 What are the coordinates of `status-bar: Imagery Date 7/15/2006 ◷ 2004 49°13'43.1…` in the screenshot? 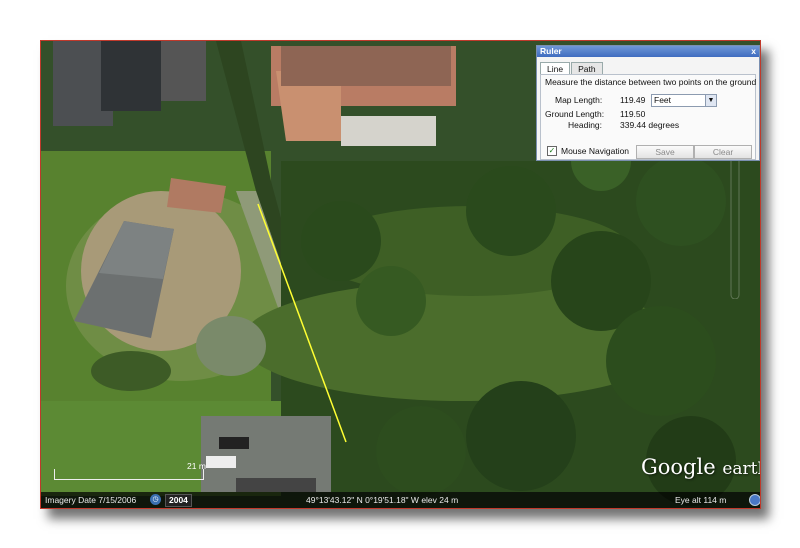 It's located at (400, 500).